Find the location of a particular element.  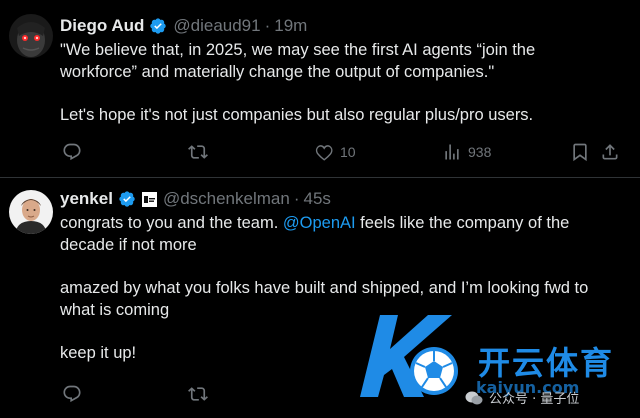

bookmark-button is located at coordinates (580, 152).